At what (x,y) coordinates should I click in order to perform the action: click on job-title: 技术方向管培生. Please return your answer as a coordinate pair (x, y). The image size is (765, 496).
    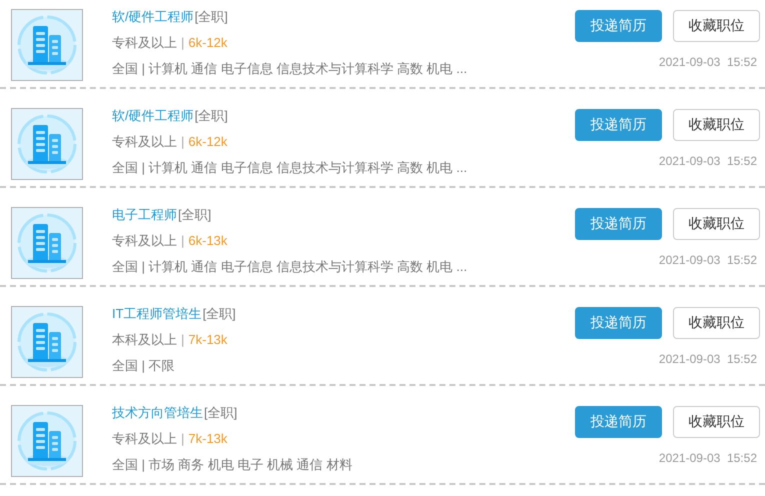
    Looking at the image, I should click on (157, 413).